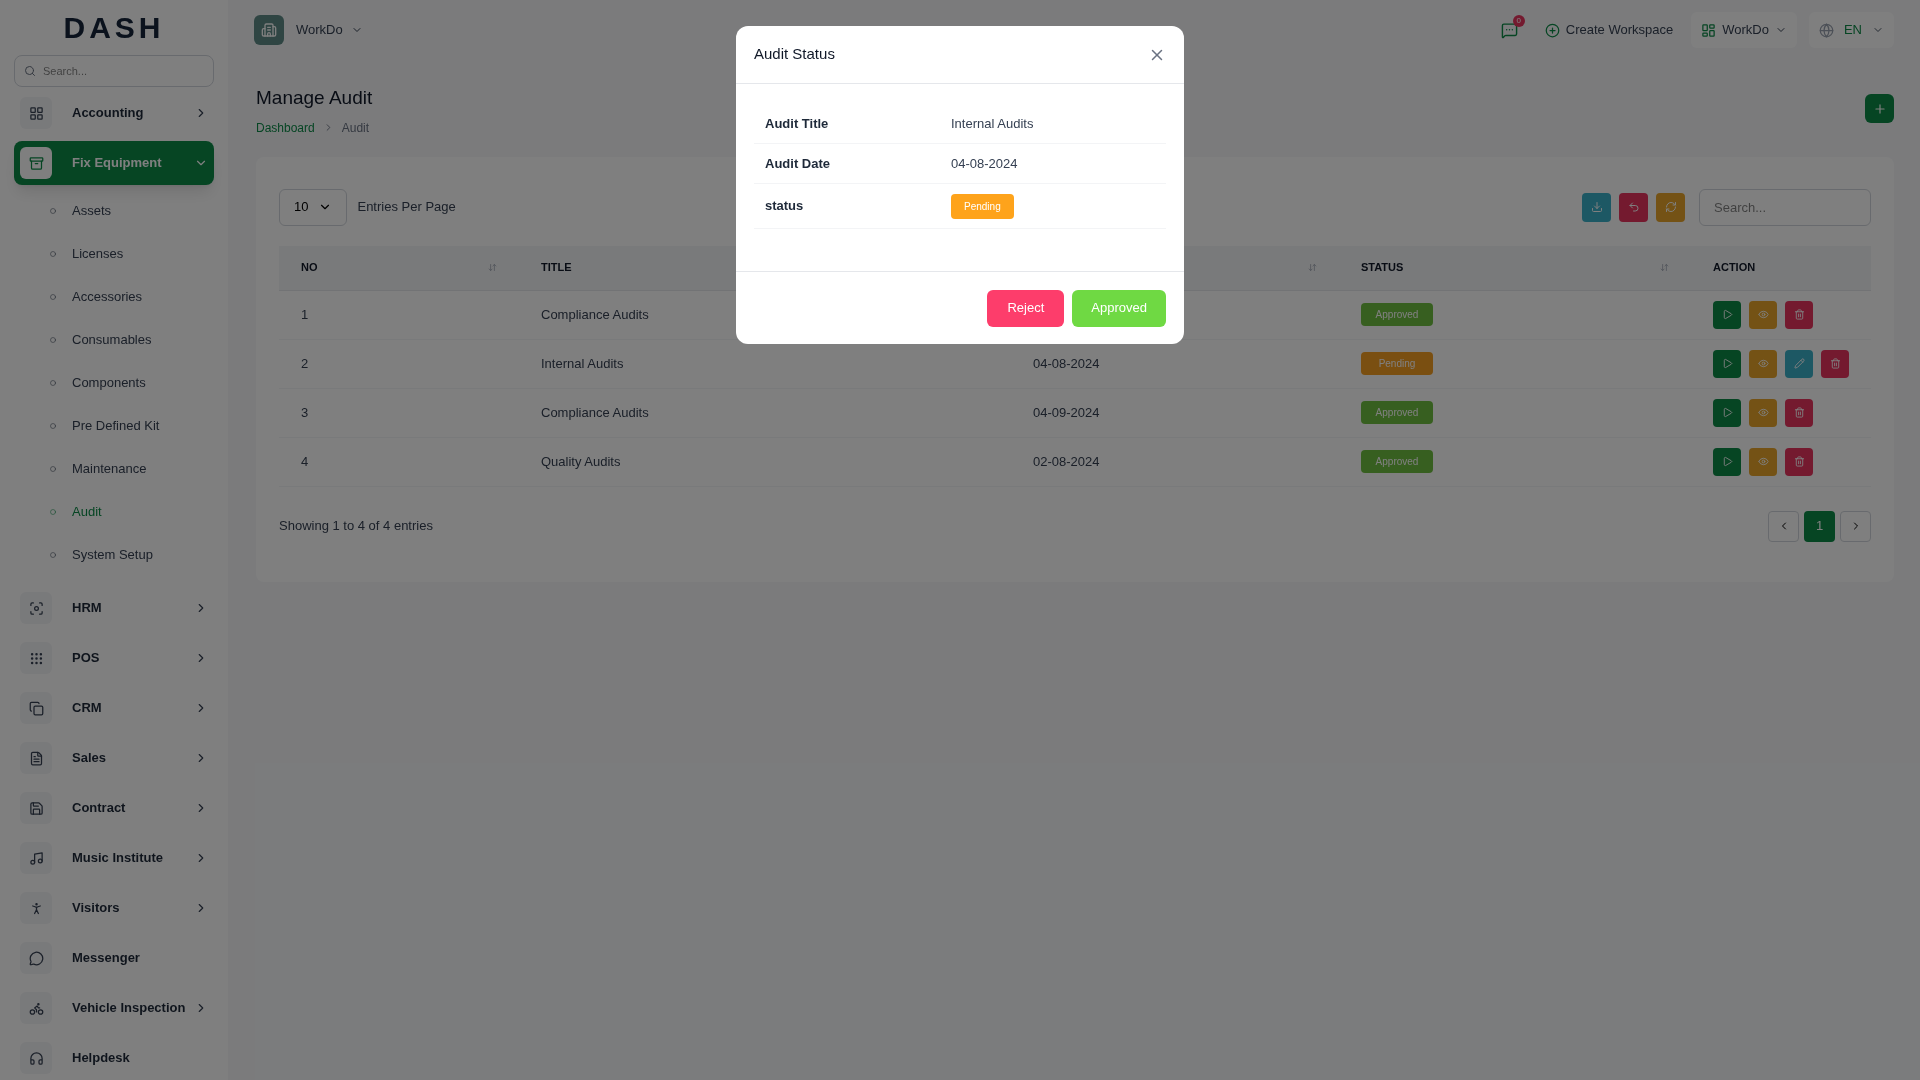 This screenshot has width=1920, height=1080. Describe the element at coordinates (269, 30) in the screenshot. I see `workspace-icon` at that location.